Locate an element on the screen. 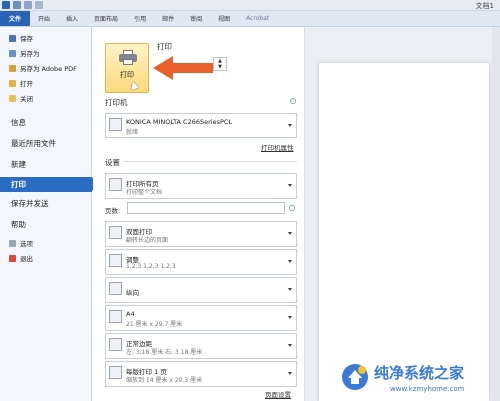 The height and width of the screenshot is (401, 500). paper-size-select: A4 21 厘米 x 29.7 厘米 is located at coordinates (201, 318).